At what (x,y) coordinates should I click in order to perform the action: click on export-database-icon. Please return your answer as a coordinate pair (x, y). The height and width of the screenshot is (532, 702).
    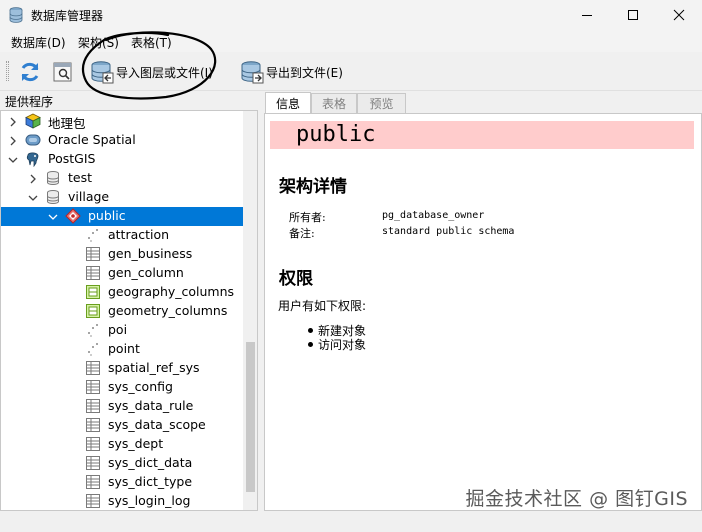
    Looking at the image, I should click on (252, 72).